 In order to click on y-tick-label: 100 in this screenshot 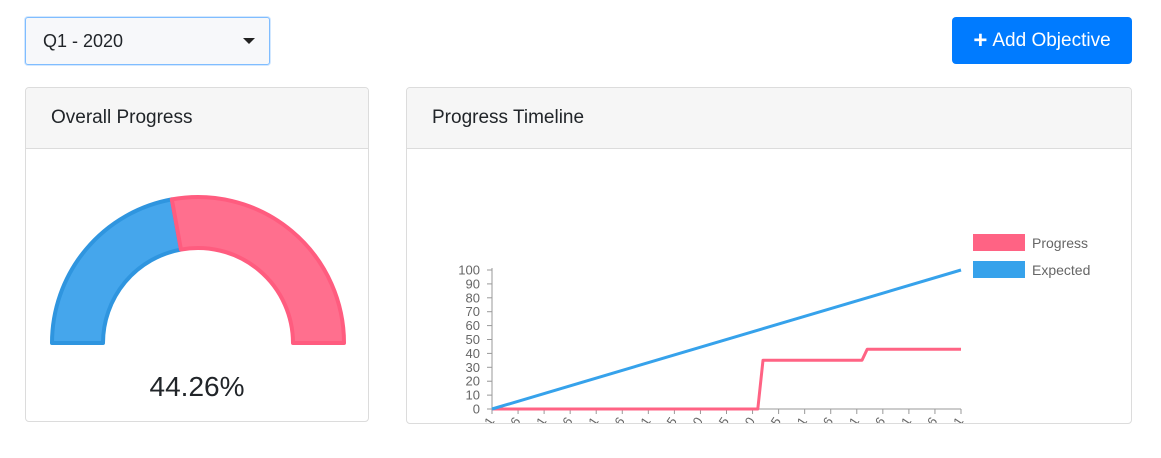, I will do `click(469, 270)`.